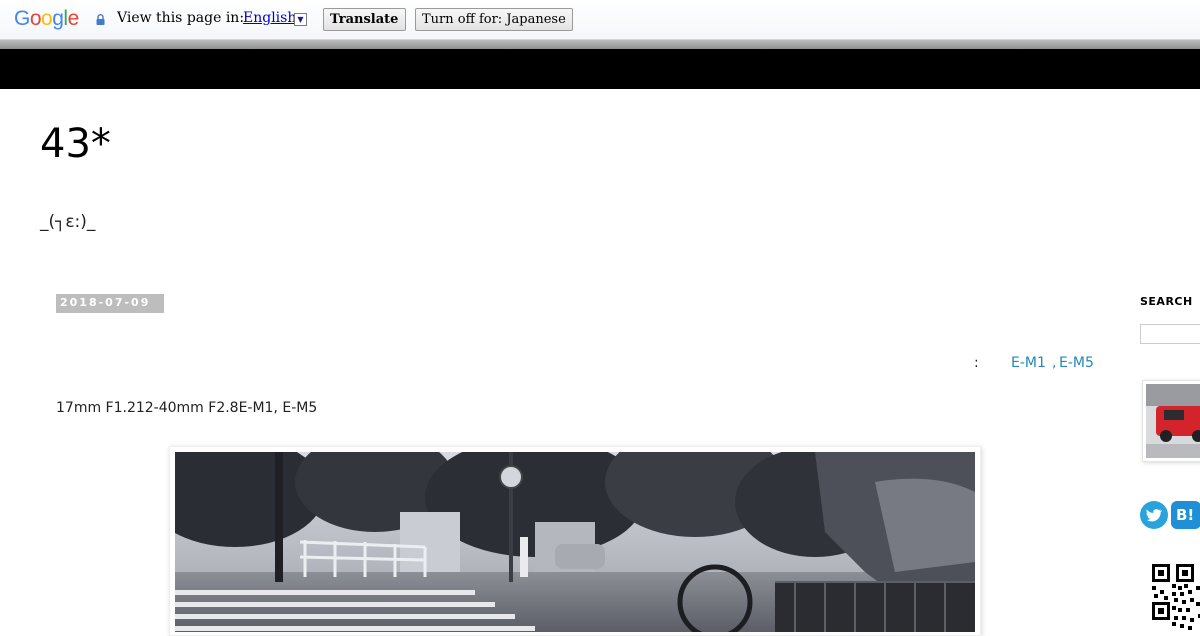 This screenshot has width=1200, height=636. What do you see at coordinates (494, 19) in the screenshot?
I see `turn-off-translate-button: Turn off for: Japanese` at bounding box center [494, 19].